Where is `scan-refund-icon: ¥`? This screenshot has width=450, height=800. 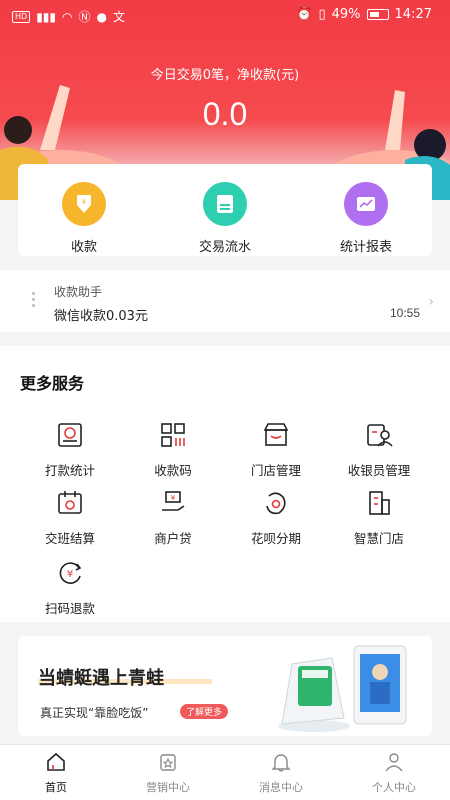 scan-refund-icon: ¥ is located at coordinates (70, 573).